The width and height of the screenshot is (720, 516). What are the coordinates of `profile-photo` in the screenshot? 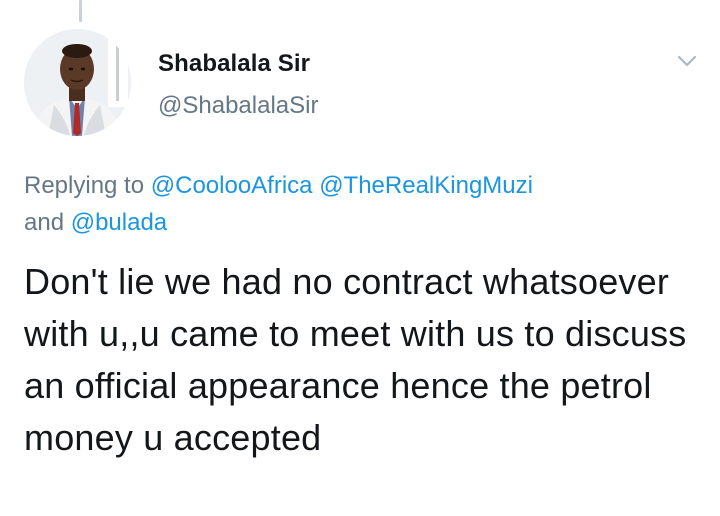 It's located at (77, 82).